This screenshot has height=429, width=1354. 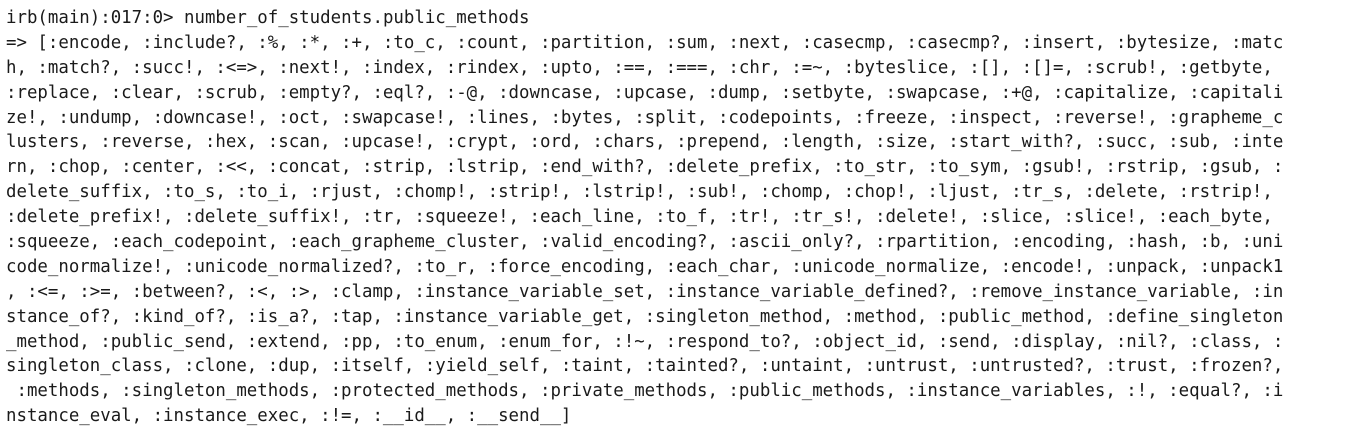 What do you see at coordinates (90, 18) in the screenshot?
I see `irb-prompt: irb(main):017:0>` at bounding box center [90, 18].